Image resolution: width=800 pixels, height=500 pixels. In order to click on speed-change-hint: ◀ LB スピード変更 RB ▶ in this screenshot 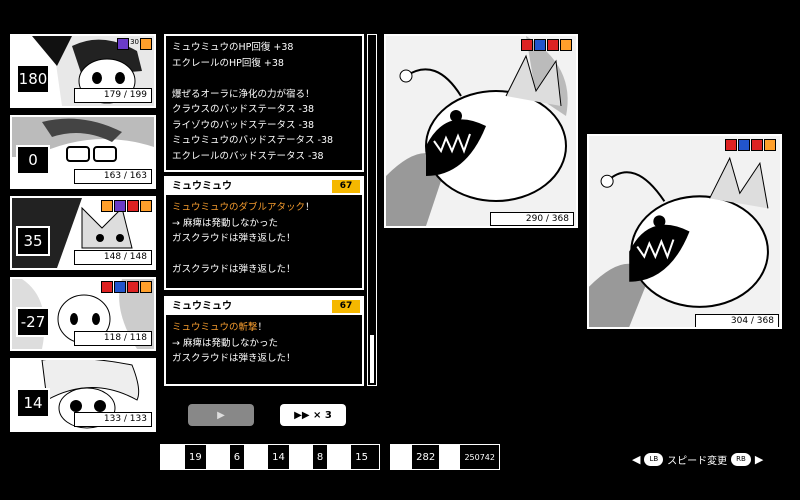, I will do `click(701, 459)`.